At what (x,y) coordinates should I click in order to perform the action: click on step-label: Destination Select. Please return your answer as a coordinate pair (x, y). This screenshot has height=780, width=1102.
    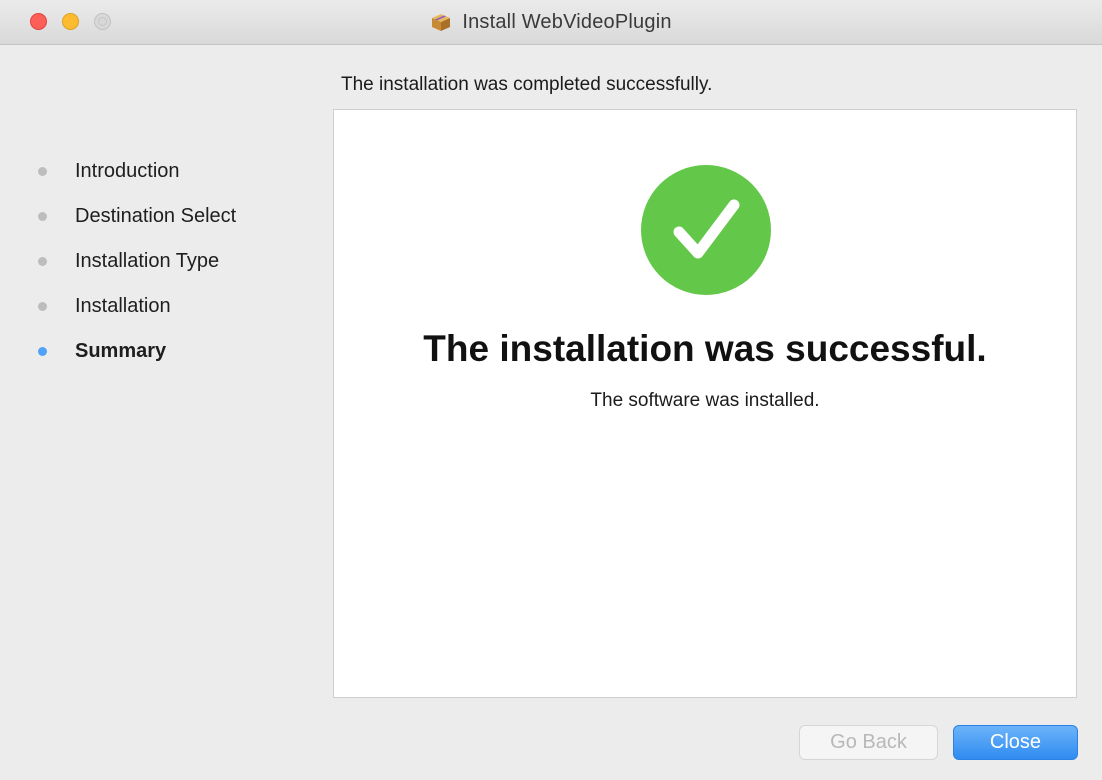
    Looking at the image, I should click on (156, 216).